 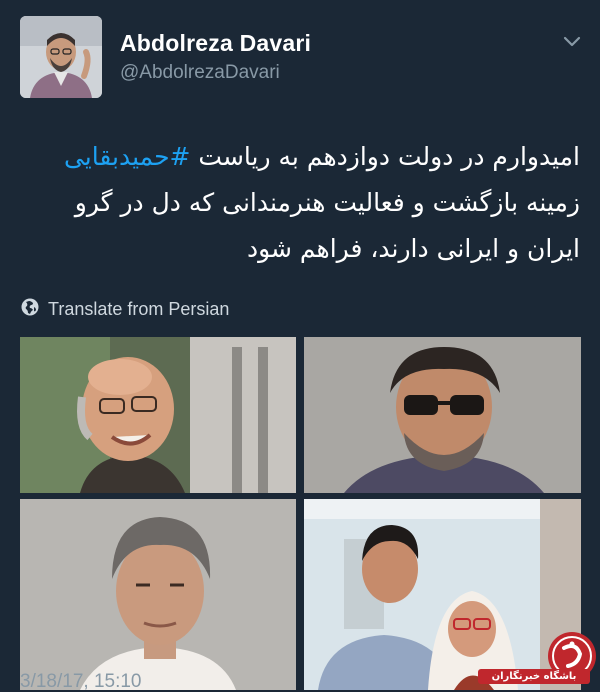 What do you see at coordinates (215, 43) in the screenshot?
I see `author-display-name: Abdolreza Davari` at bounding box center [215, 43].